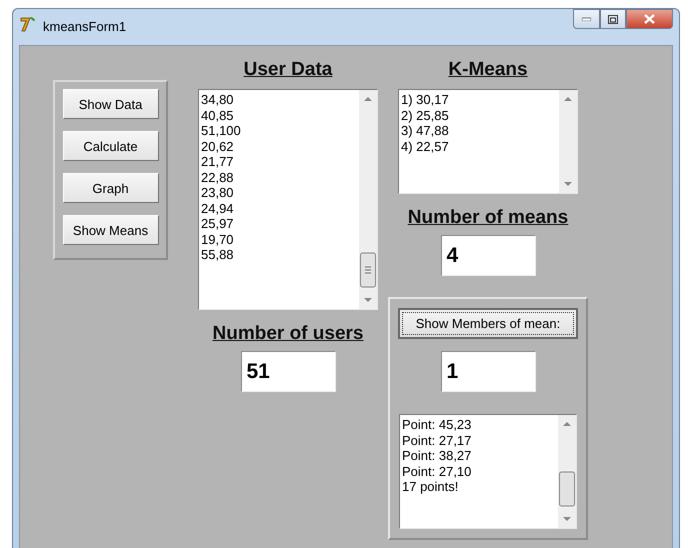 The image size is (688, 548). What do you see at coordinates (479, 486) in the screenshot?
I see `list-item: 17 points!` at bounding box center [479, 486].